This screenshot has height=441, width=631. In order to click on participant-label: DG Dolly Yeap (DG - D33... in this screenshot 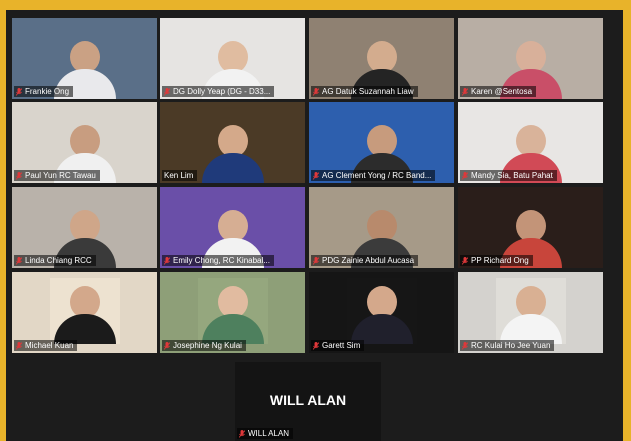, I will do `click(218, 91)`.